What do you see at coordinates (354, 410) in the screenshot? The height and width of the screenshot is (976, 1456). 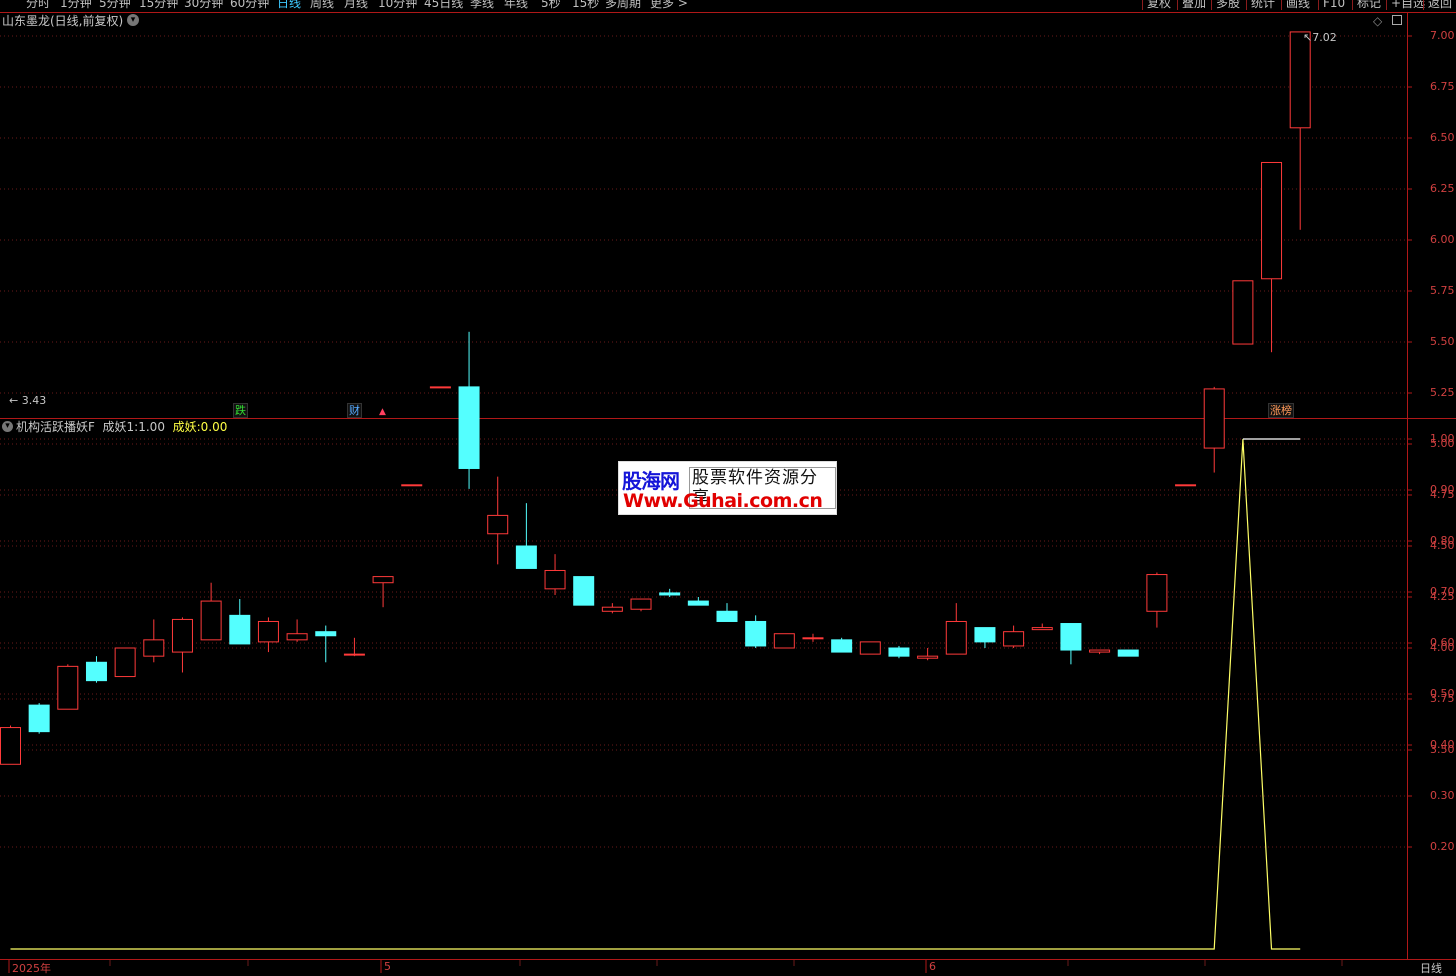 I see `event-badge-1: 财` at bounding box center [354, 410].